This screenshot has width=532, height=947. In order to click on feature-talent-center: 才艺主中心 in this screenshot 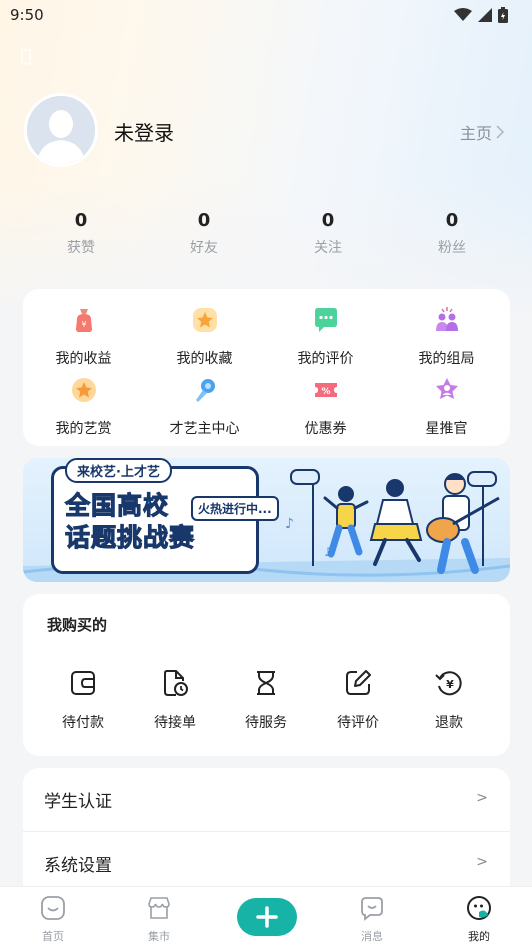, I will do `click(204, 406)`.